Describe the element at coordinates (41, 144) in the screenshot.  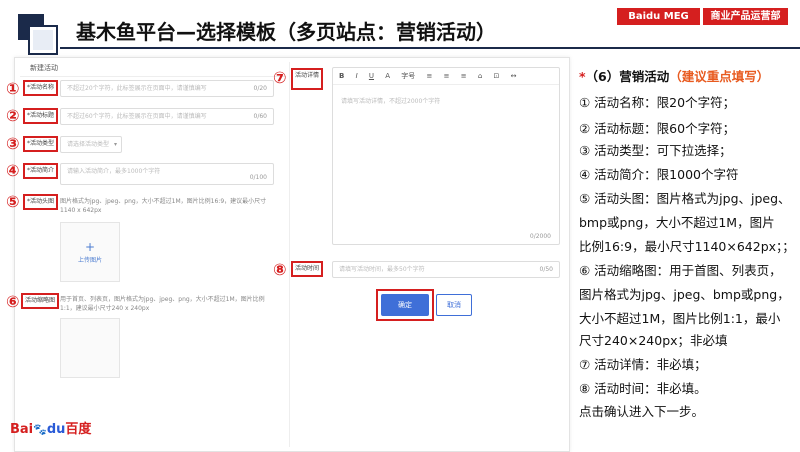
I see `field-label-activity-type: *活动类型` at that location.